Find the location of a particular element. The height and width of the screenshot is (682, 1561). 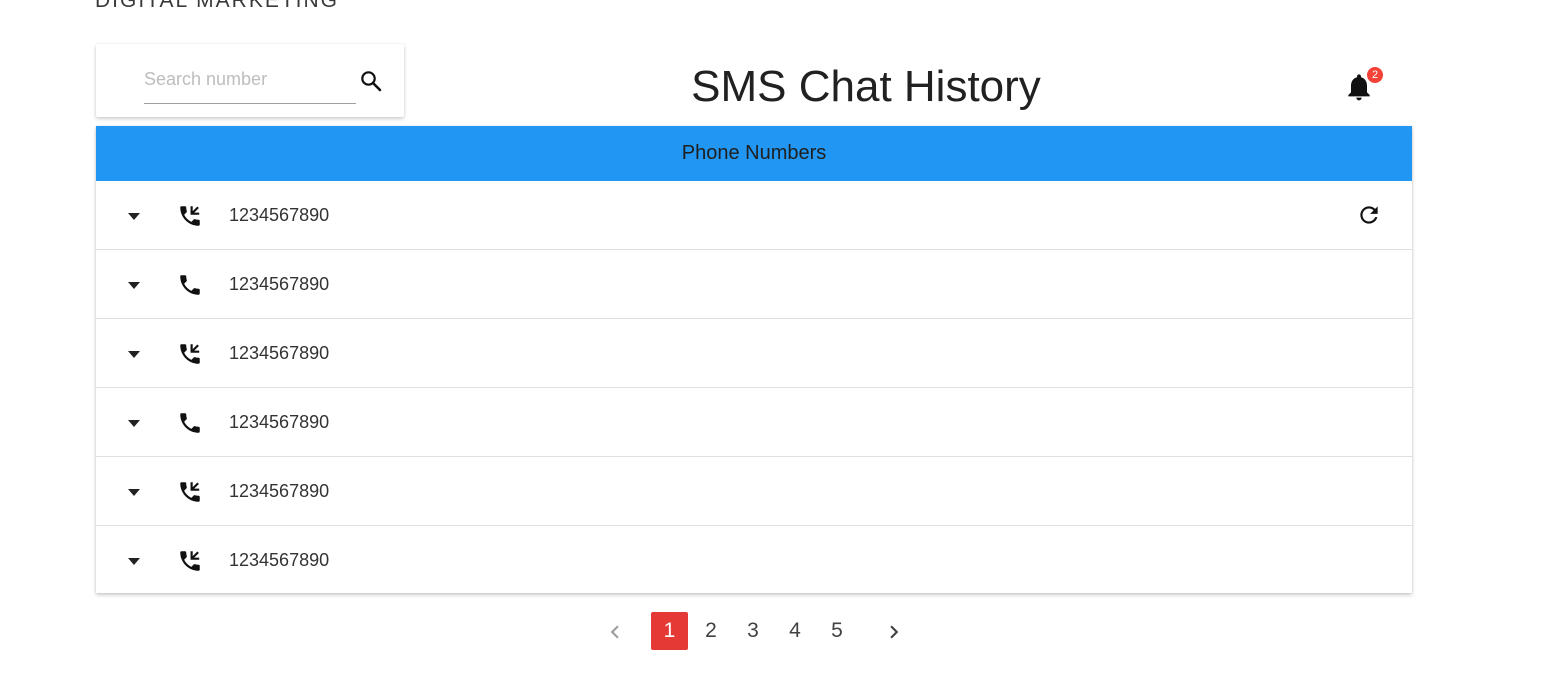

notifications-button: 2 is located at coordinates (1363, 86).